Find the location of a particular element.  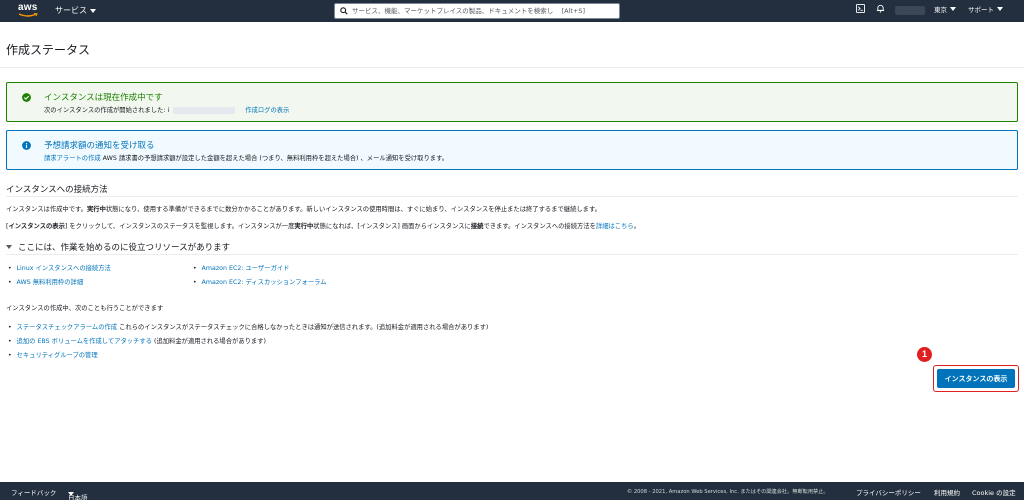

success-alert-text: 次のインスタンスの作成が開始されました: i is located at coordinates (107, 110).